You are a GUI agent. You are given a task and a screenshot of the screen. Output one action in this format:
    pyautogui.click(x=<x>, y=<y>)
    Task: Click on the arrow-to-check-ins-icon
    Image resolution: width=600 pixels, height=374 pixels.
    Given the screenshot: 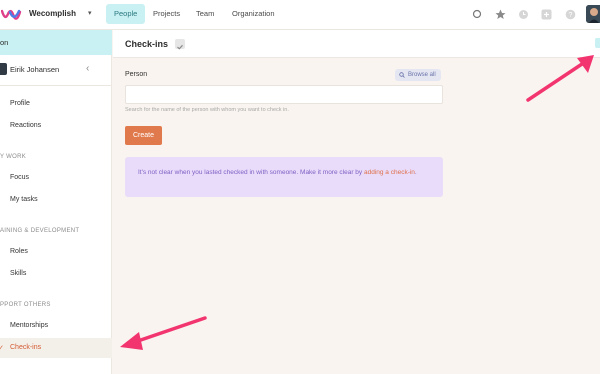 What is the action you would take?
    pyautogui.click(x=163, y=333)
    